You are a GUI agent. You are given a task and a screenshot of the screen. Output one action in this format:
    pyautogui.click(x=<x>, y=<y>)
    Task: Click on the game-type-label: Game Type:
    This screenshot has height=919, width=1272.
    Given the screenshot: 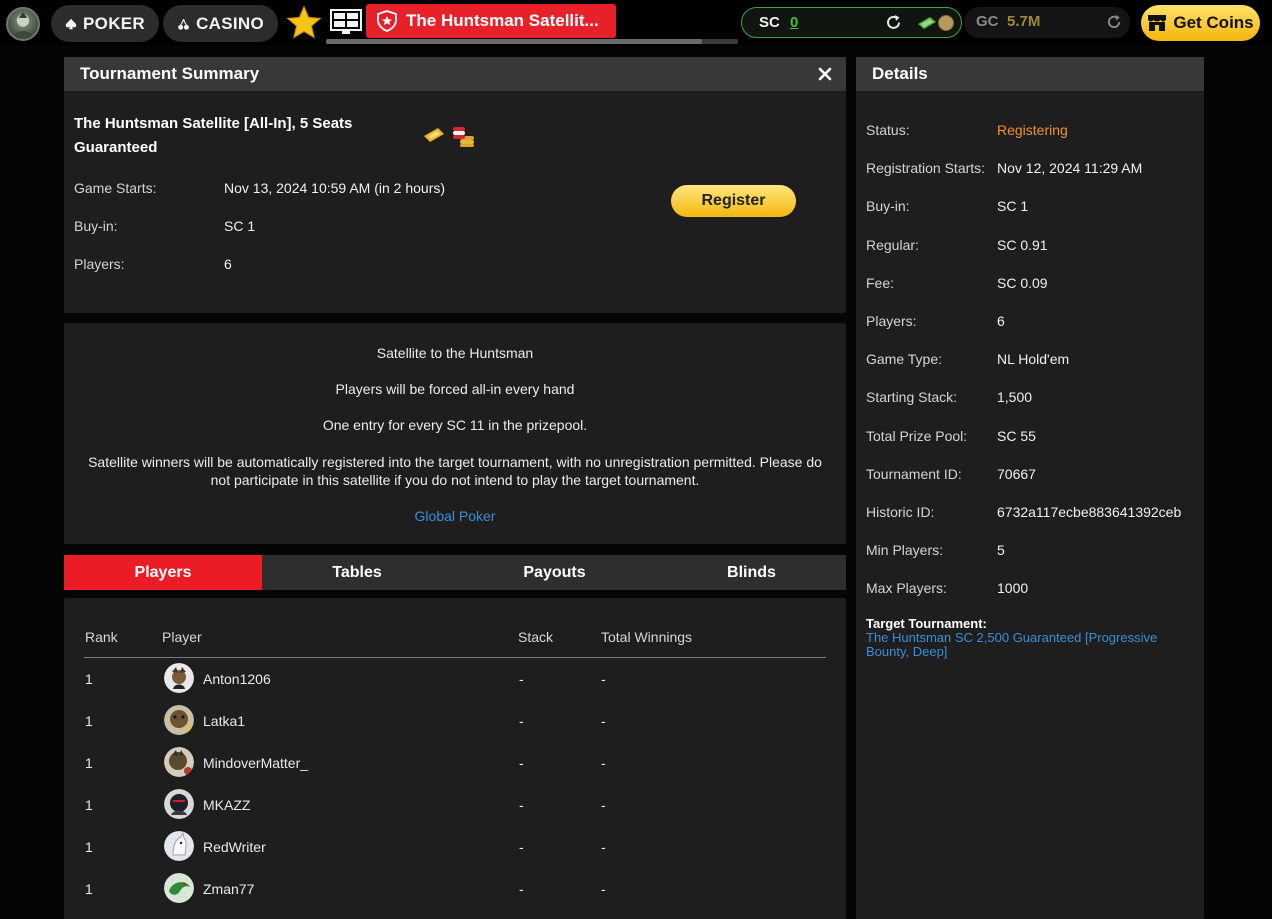 What is the action you would take?
    pyautogui.click(x=904, y=359)
    